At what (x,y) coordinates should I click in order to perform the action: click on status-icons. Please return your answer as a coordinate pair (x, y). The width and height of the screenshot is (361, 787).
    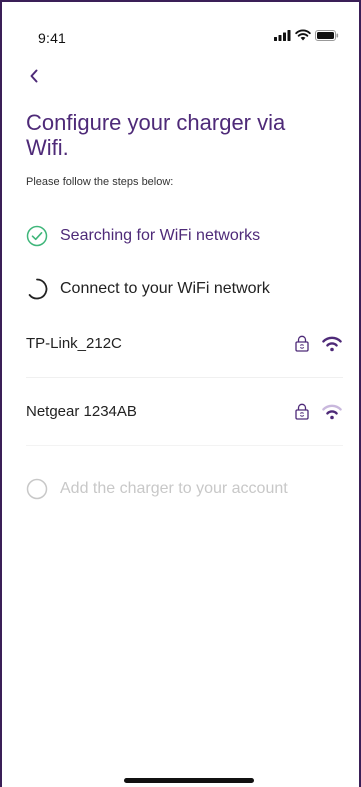
    Looking at the image, I should click on (306, 35).